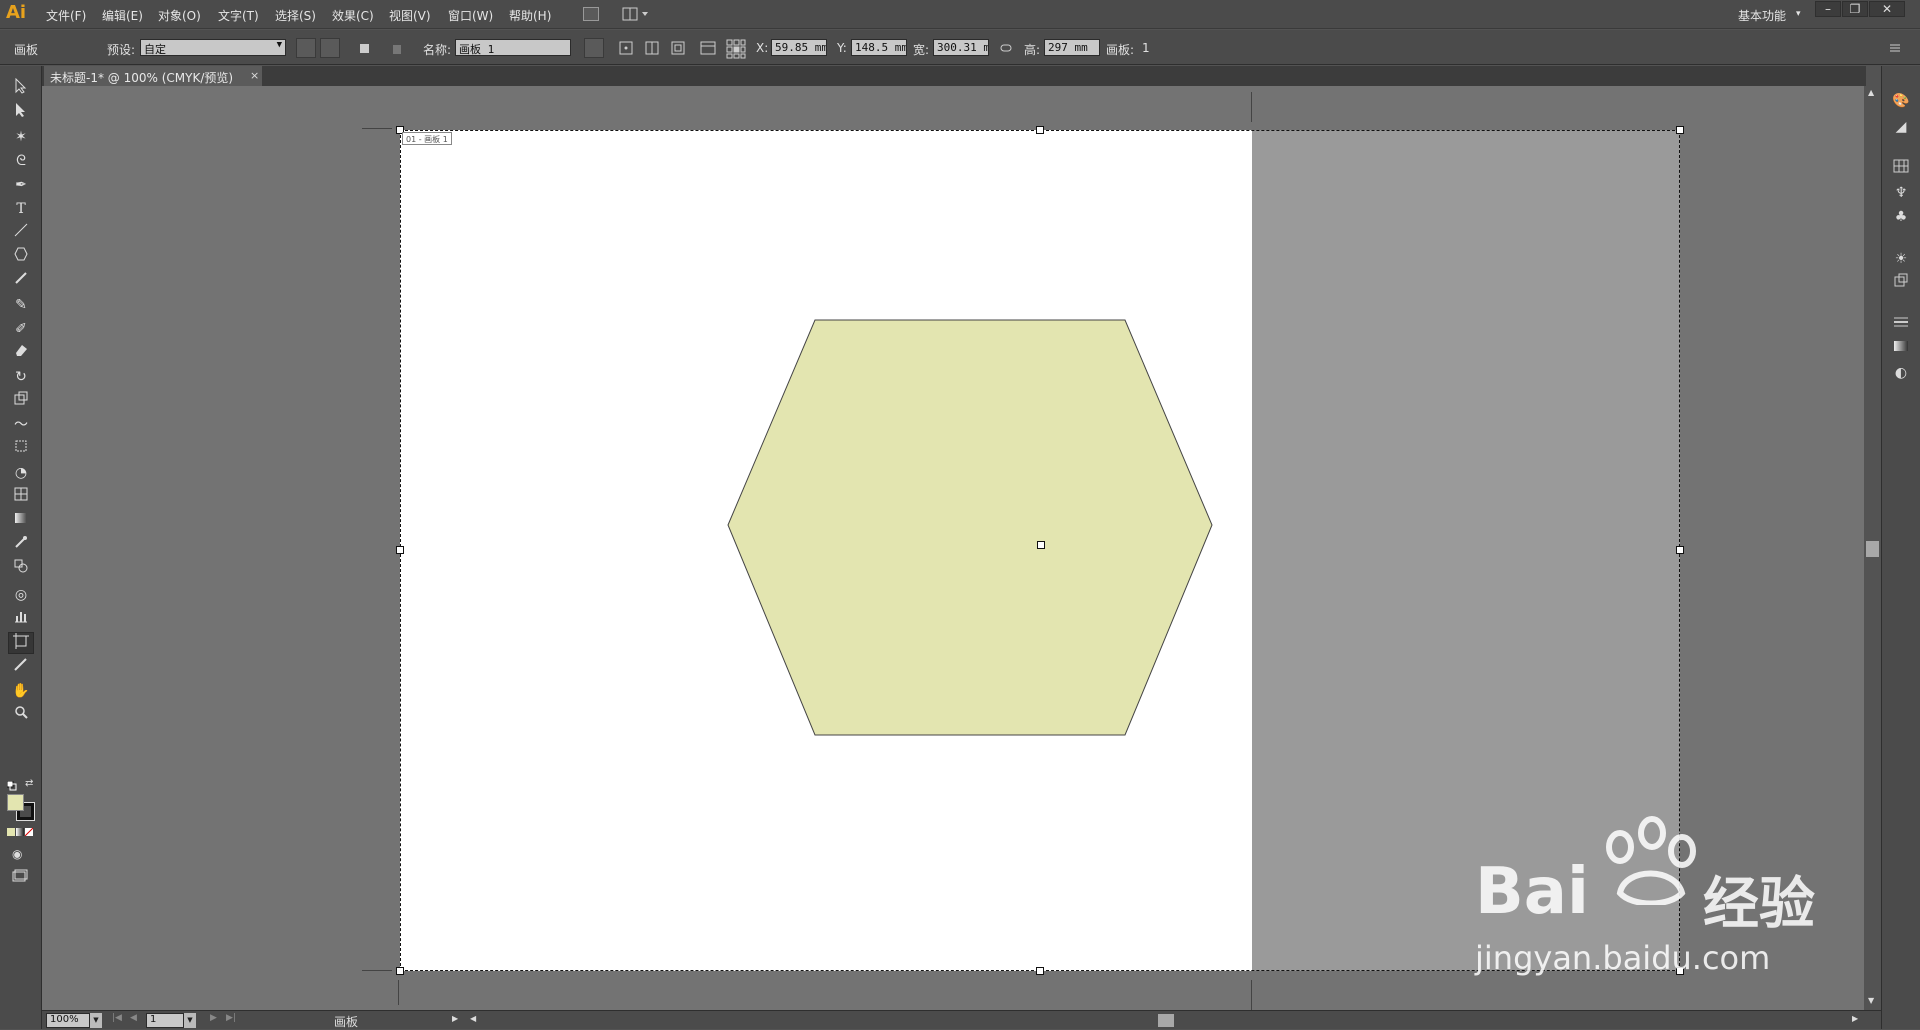  I want to click on minimize-button: –, so click(1828, 9).